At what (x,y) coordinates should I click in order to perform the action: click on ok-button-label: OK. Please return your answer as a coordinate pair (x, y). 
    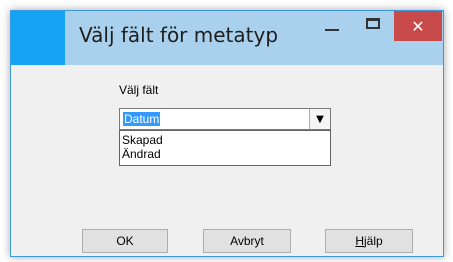
    Looking at the image, I should click on (125, 241).